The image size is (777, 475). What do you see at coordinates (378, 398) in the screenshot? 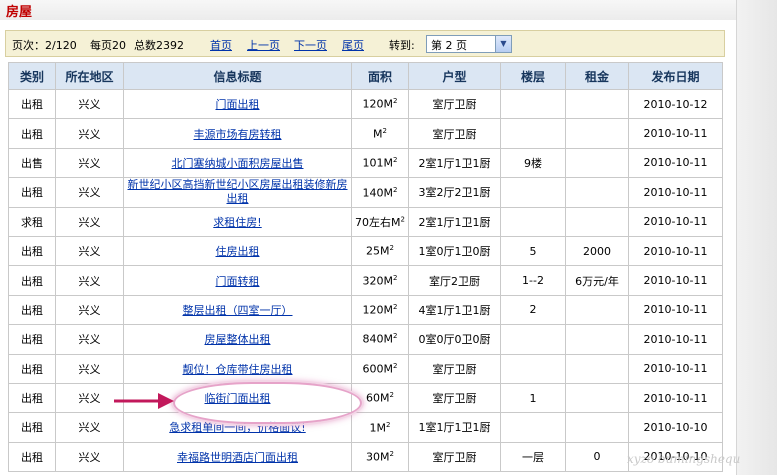
I see `size-value: 60M` at bounding box center [378, 398].